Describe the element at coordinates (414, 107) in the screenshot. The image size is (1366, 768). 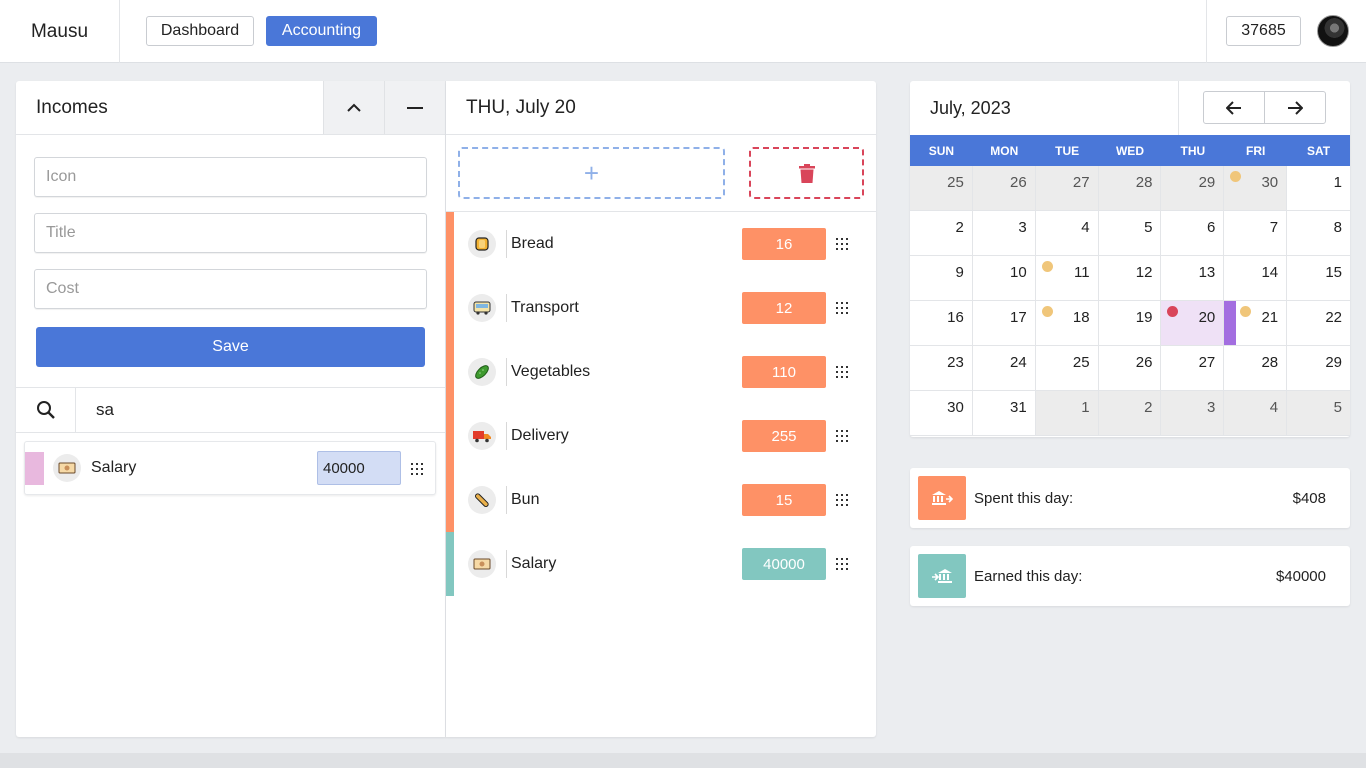
I see `minimize-button` at that location.